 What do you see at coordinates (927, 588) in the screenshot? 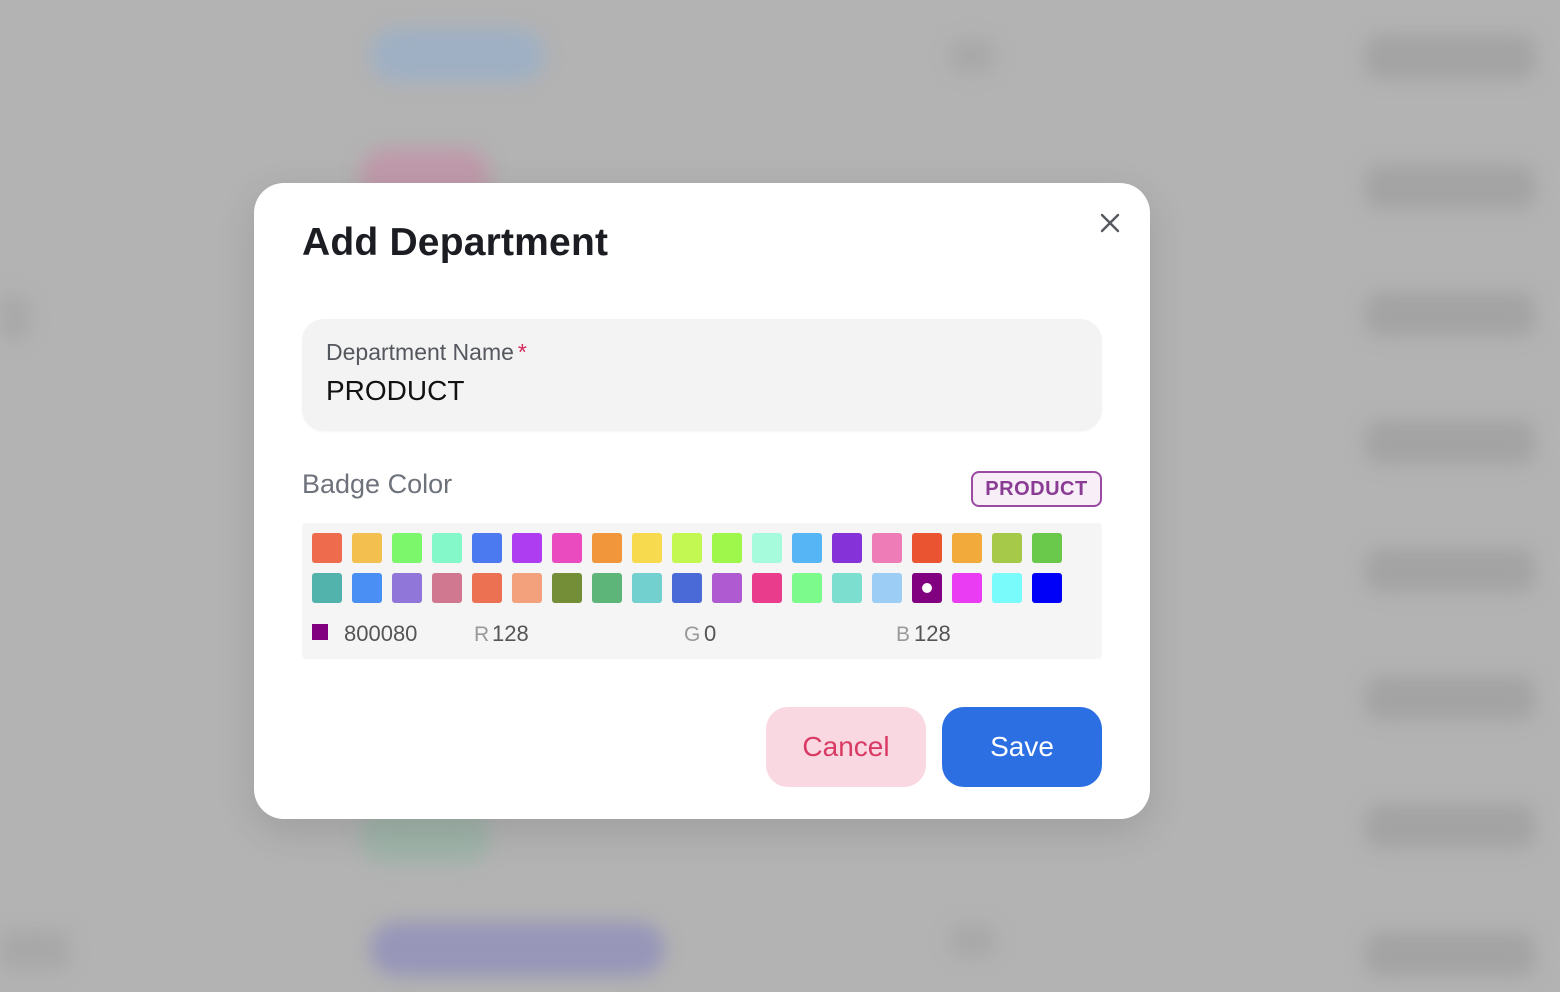
I see `color-swatch-selected` at bounding box center [927, 588].